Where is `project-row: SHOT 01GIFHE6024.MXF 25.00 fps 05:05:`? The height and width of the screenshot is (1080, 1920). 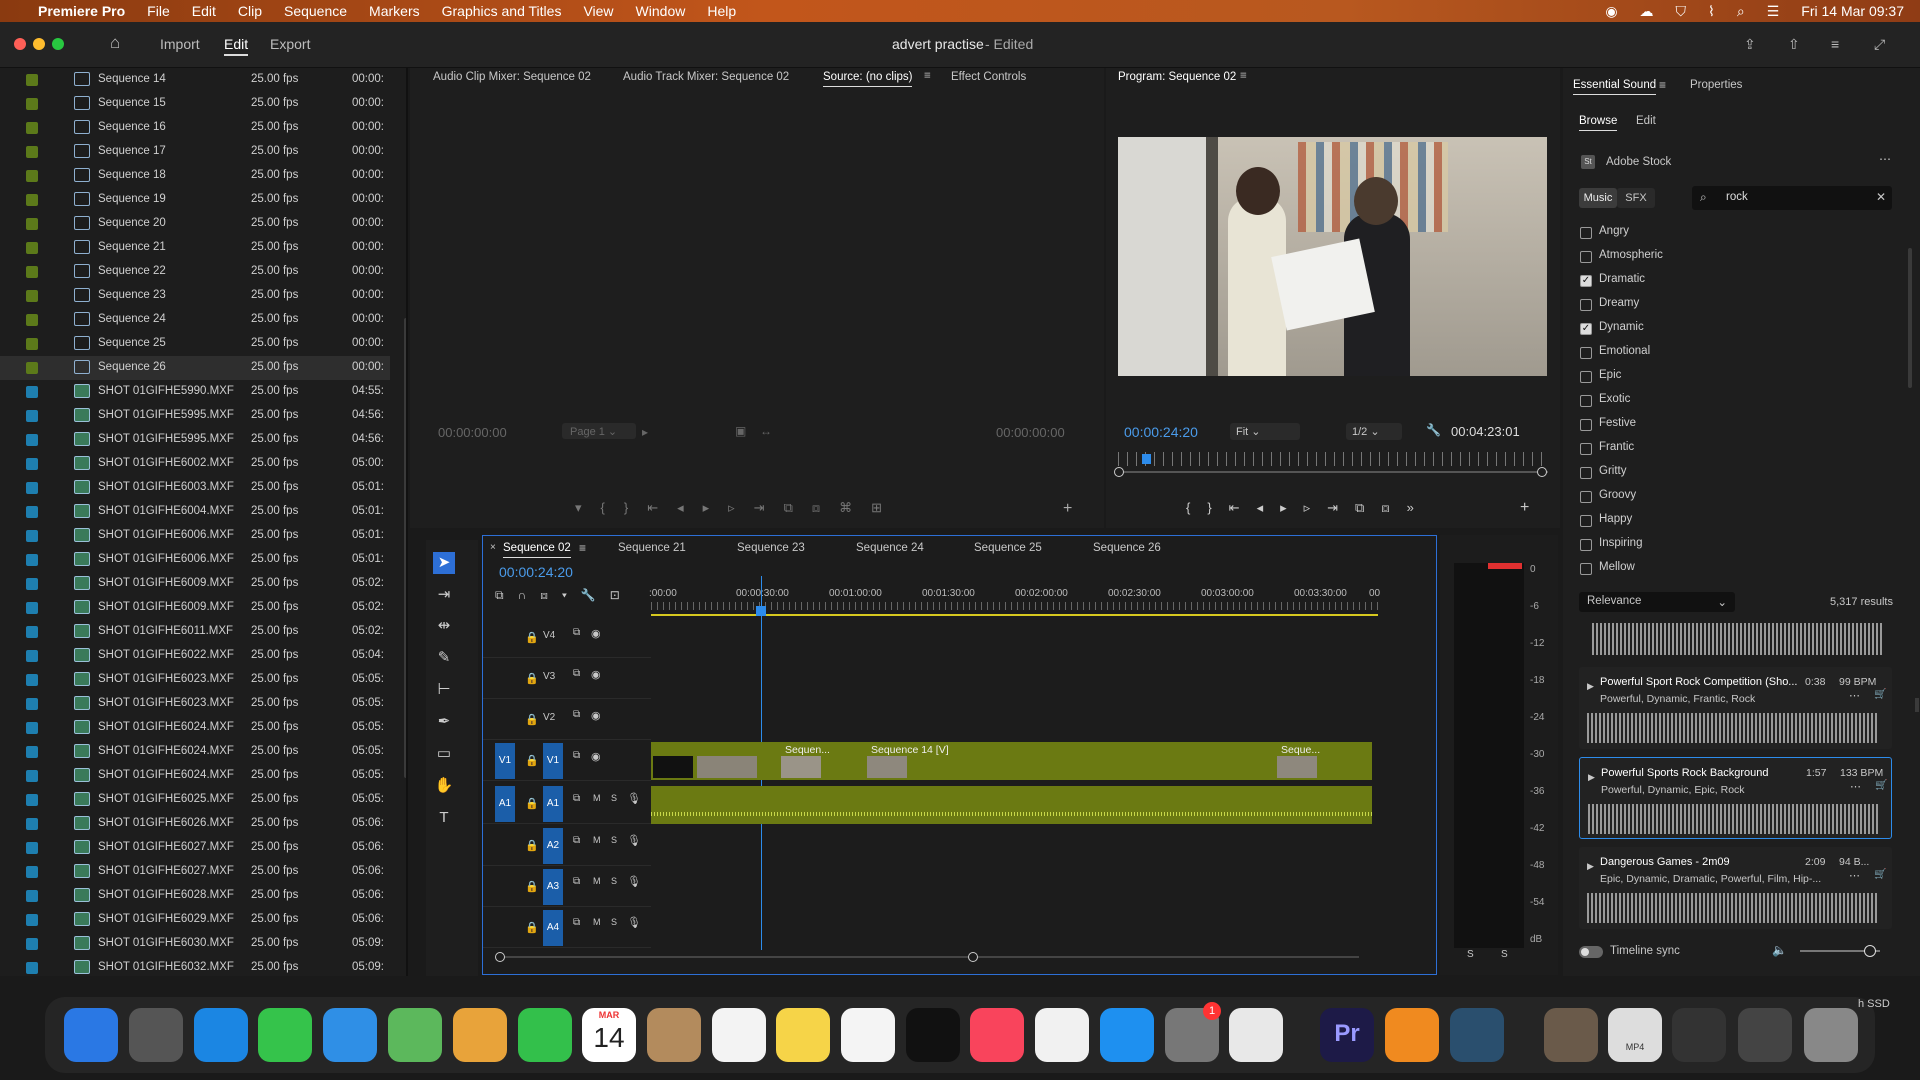
project-row: SHOT 01GIFHE6024.MXF 25.00 fps 05:05: is located at coordinates (195, 776).